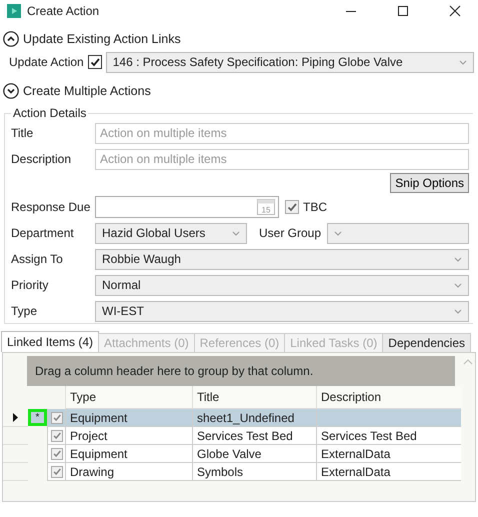  I want to click on field-label: Type, so click(24, 311).